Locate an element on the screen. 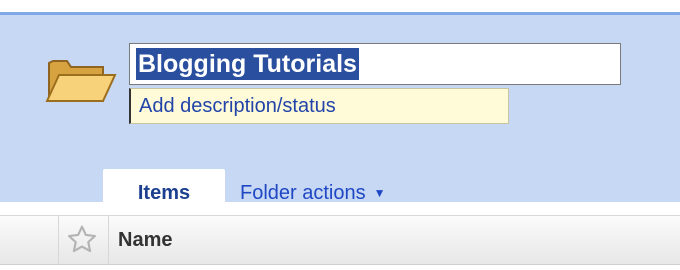  folder-actions-menu: Folder actions ▼ is located at coordinates (313, 193).